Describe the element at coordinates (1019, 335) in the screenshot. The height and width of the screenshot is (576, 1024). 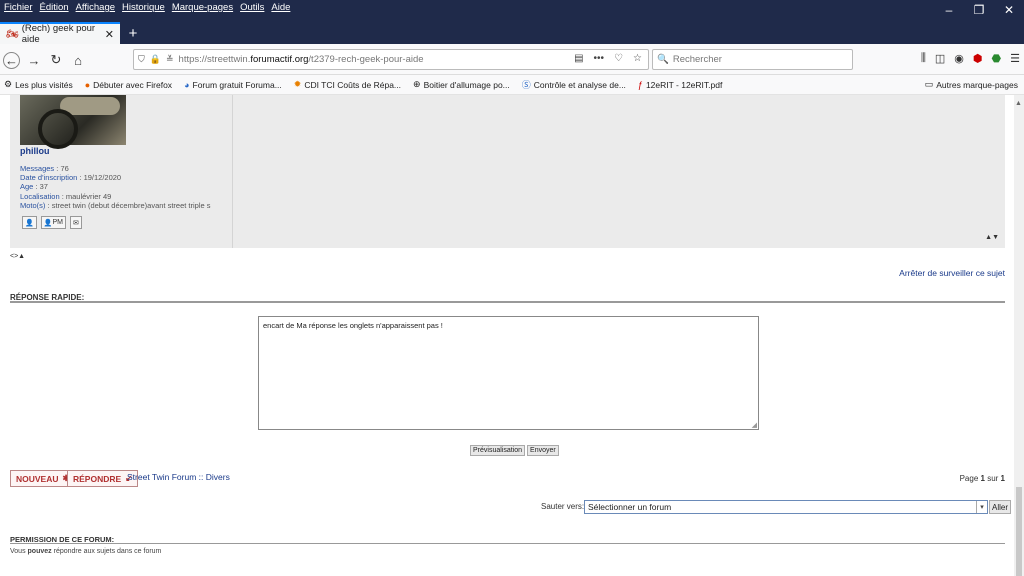
I see `page-scrollbar: ▲` at that location.